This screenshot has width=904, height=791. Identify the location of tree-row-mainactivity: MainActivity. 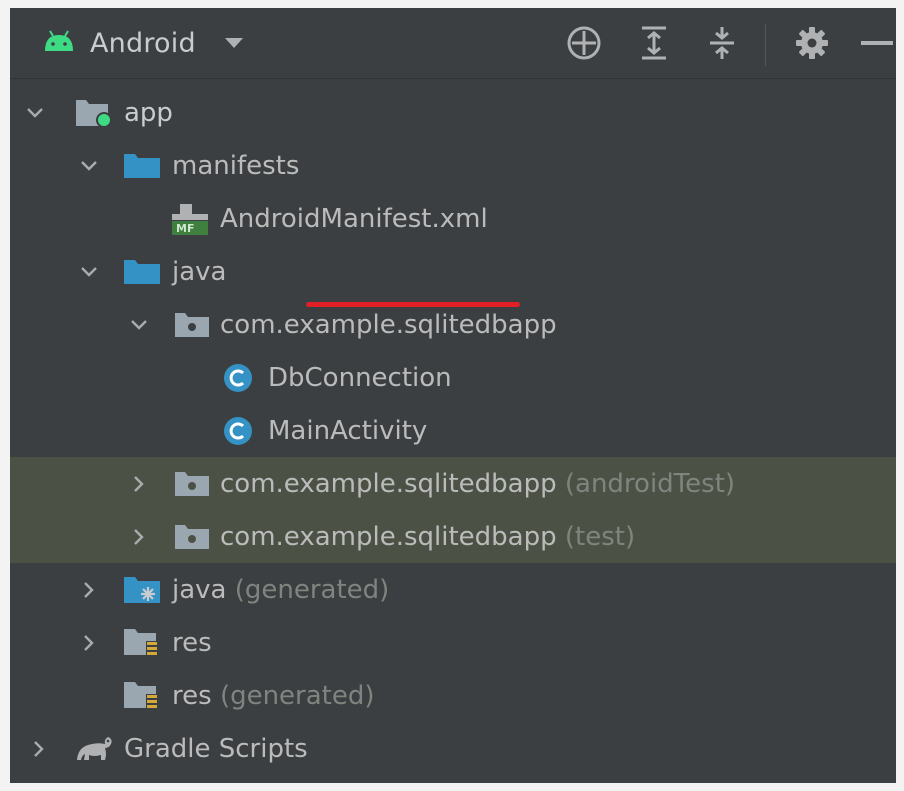
(453, 430).